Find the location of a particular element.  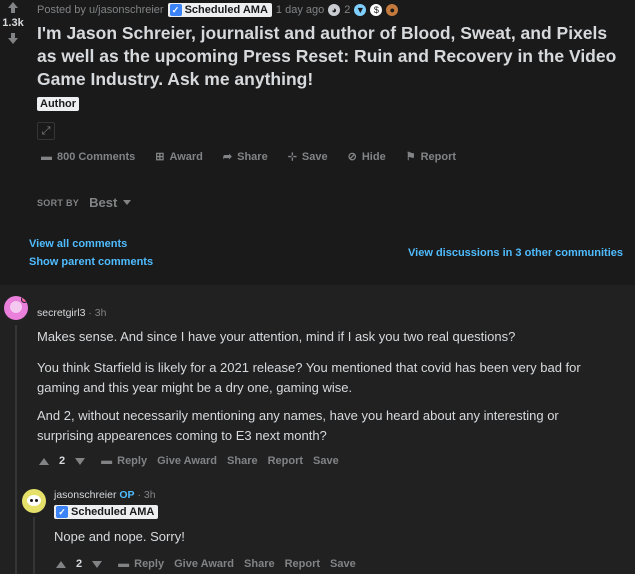

show-parent-comments-link: Show parent comments is located at coordinates (91, 262).